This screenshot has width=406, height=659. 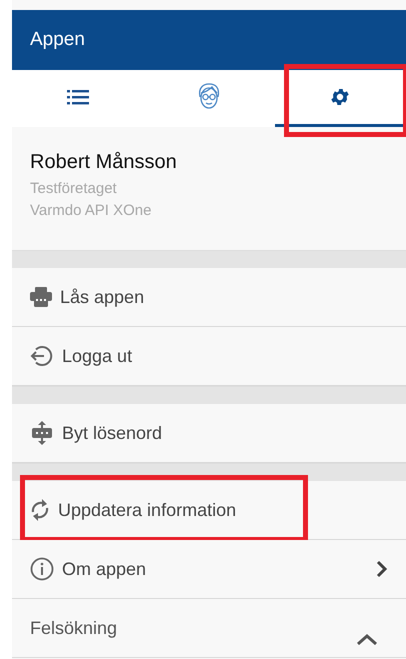 I want to click on info-icon, so click(x=42, y=569).